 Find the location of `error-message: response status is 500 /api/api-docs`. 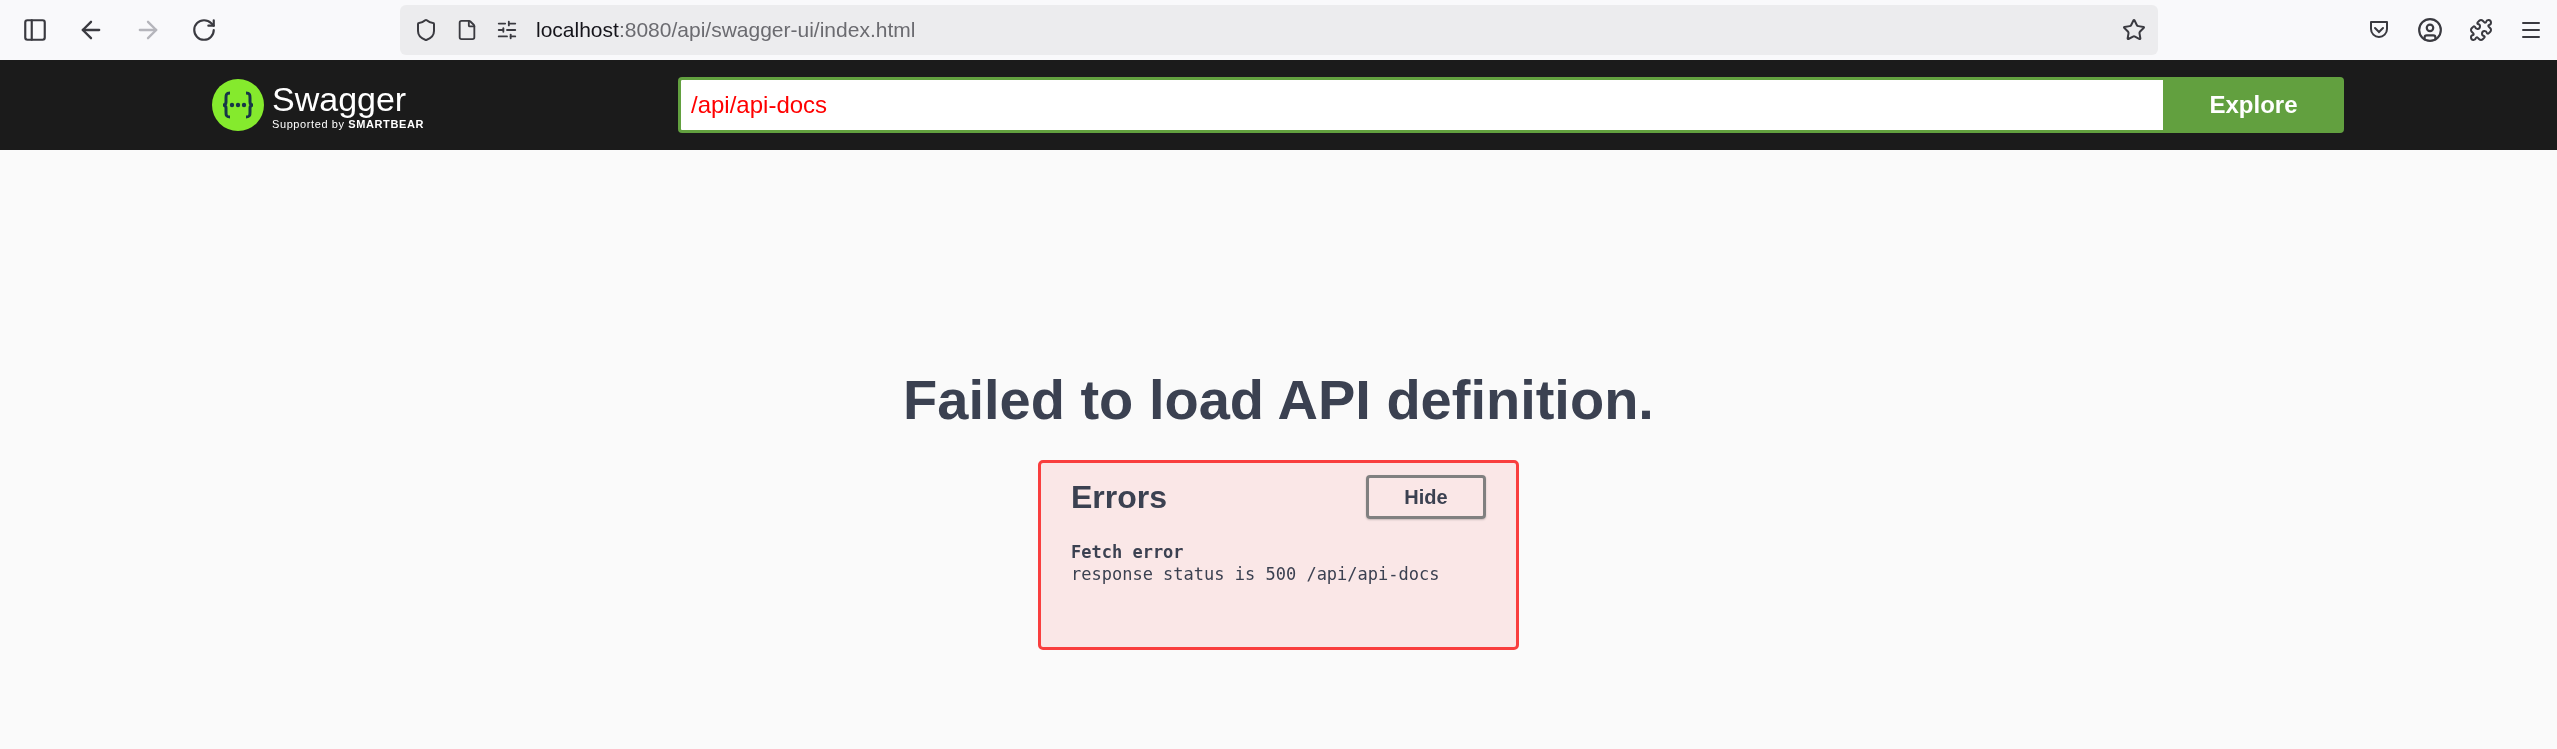

error-message: response status is 500 /api/api-docs is located at coordinates (1256, 574).